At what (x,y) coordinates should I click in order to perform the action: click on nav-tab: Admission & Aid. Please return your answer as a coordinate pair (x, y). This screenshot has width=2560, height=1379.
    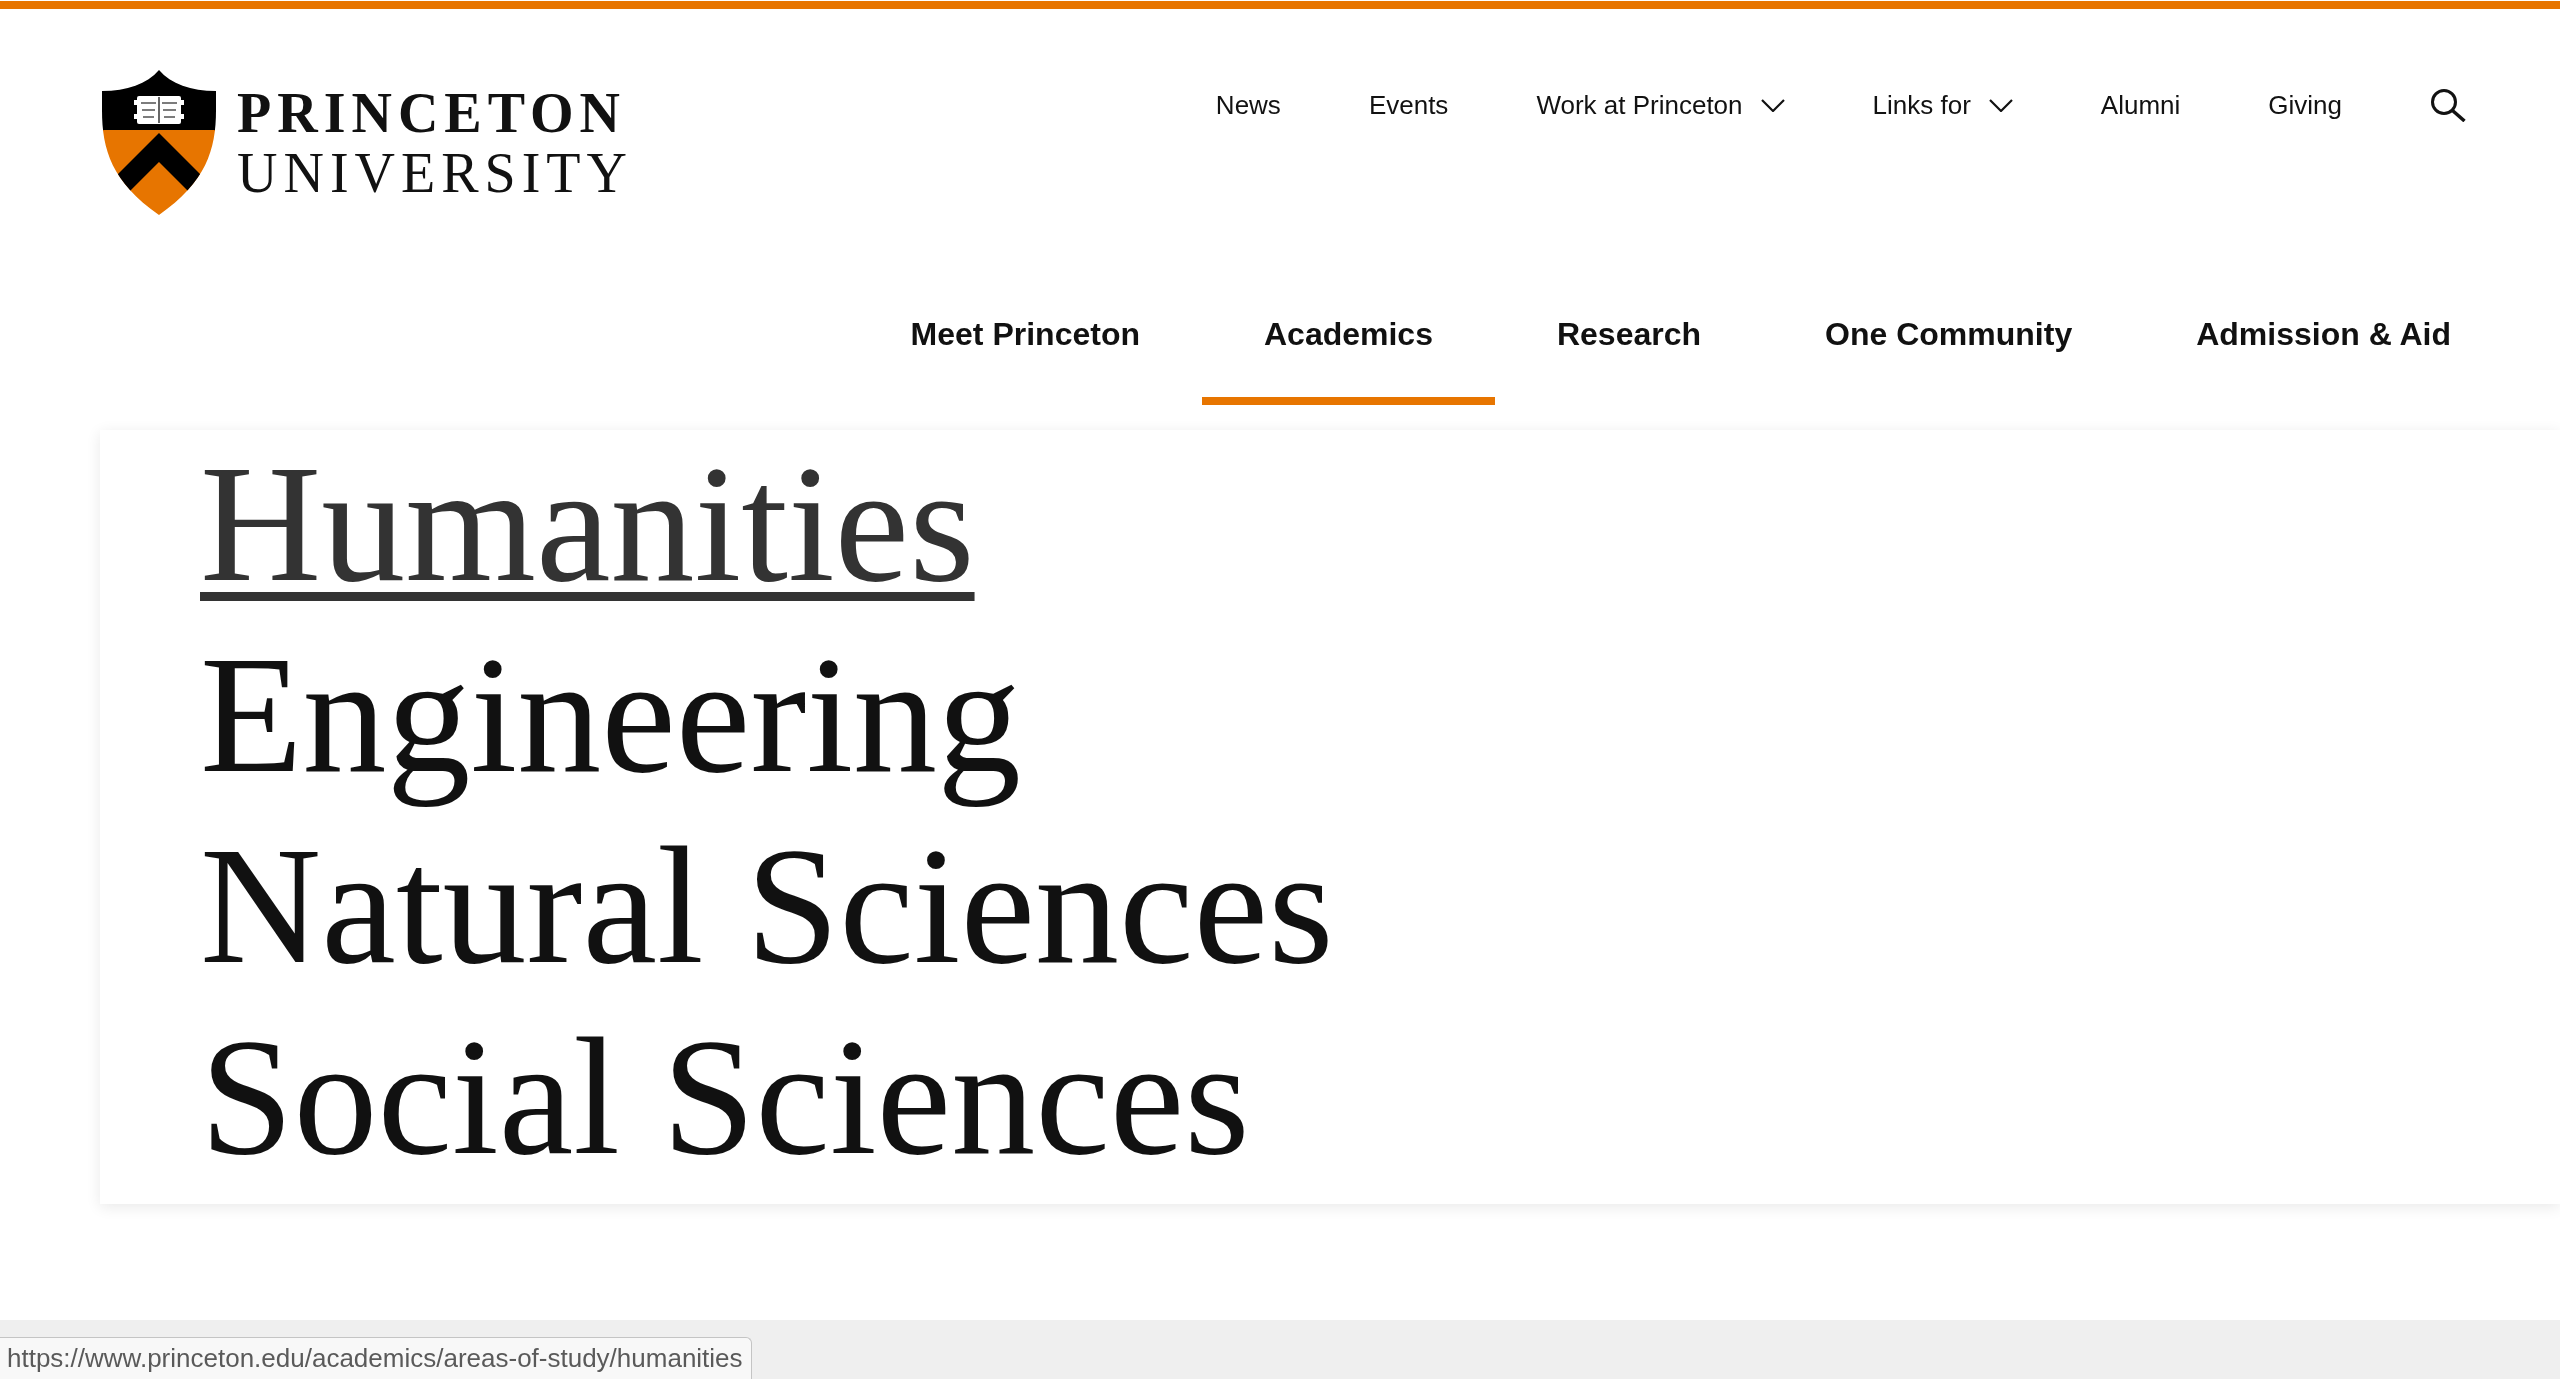
    Looking at the image, I should click on (2323, 337).